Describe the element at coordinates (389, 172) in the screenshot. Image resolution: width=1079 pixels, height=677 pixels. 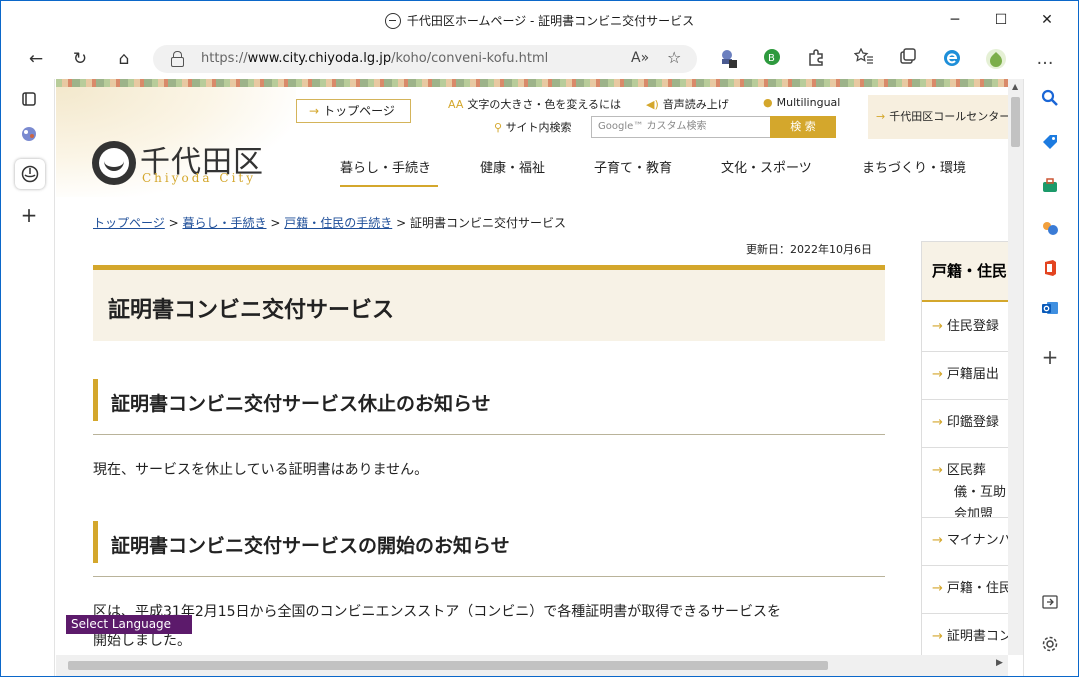
I see `nav-living-procedures: 暮らし・手続き` at that location.